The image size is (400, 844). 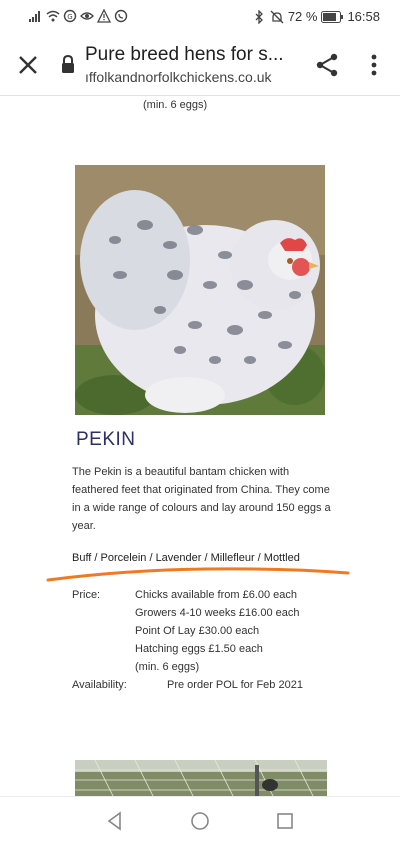 What do you see at coordinates (175, 105) in the screenshot?
I see `min-eggs-note: (min. 6 eggs)` at bounding box center [175, 105].